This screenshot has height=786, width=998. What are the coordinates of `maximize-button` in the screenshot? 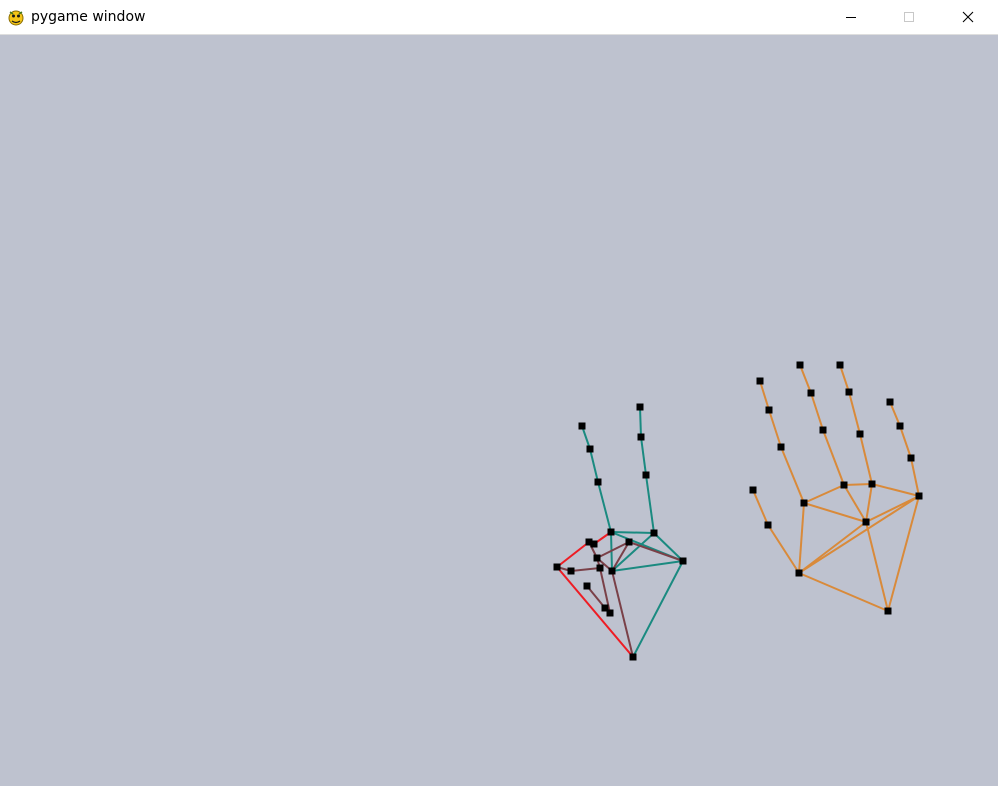 It's located at (909, 17).